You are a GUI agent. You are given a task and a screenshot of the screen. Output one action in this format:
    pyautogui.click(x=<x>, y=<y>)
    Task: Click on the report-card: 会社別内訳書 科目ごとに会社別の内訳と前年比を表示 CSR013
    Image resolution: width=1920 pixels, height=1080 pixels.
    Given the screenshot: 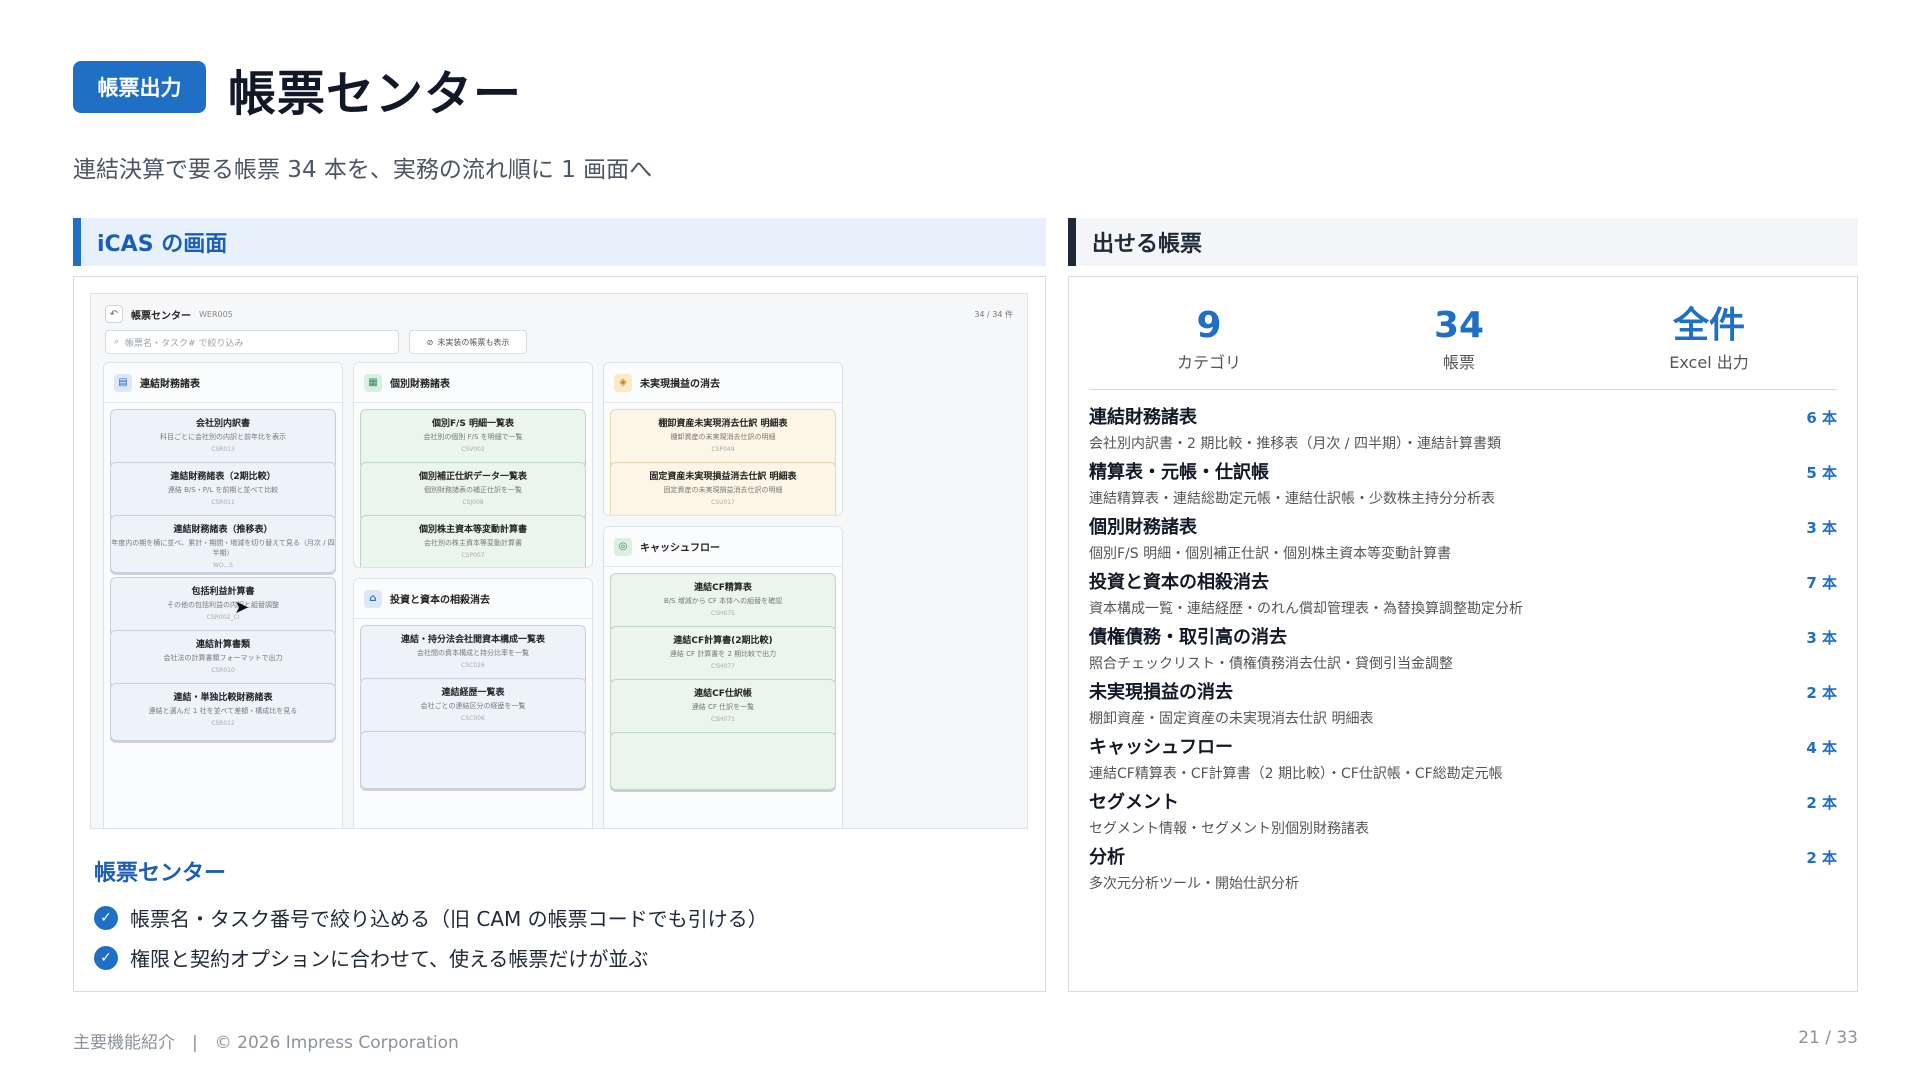 What is the action you would take?
    pyautogui.click(x=223, y=438)
    